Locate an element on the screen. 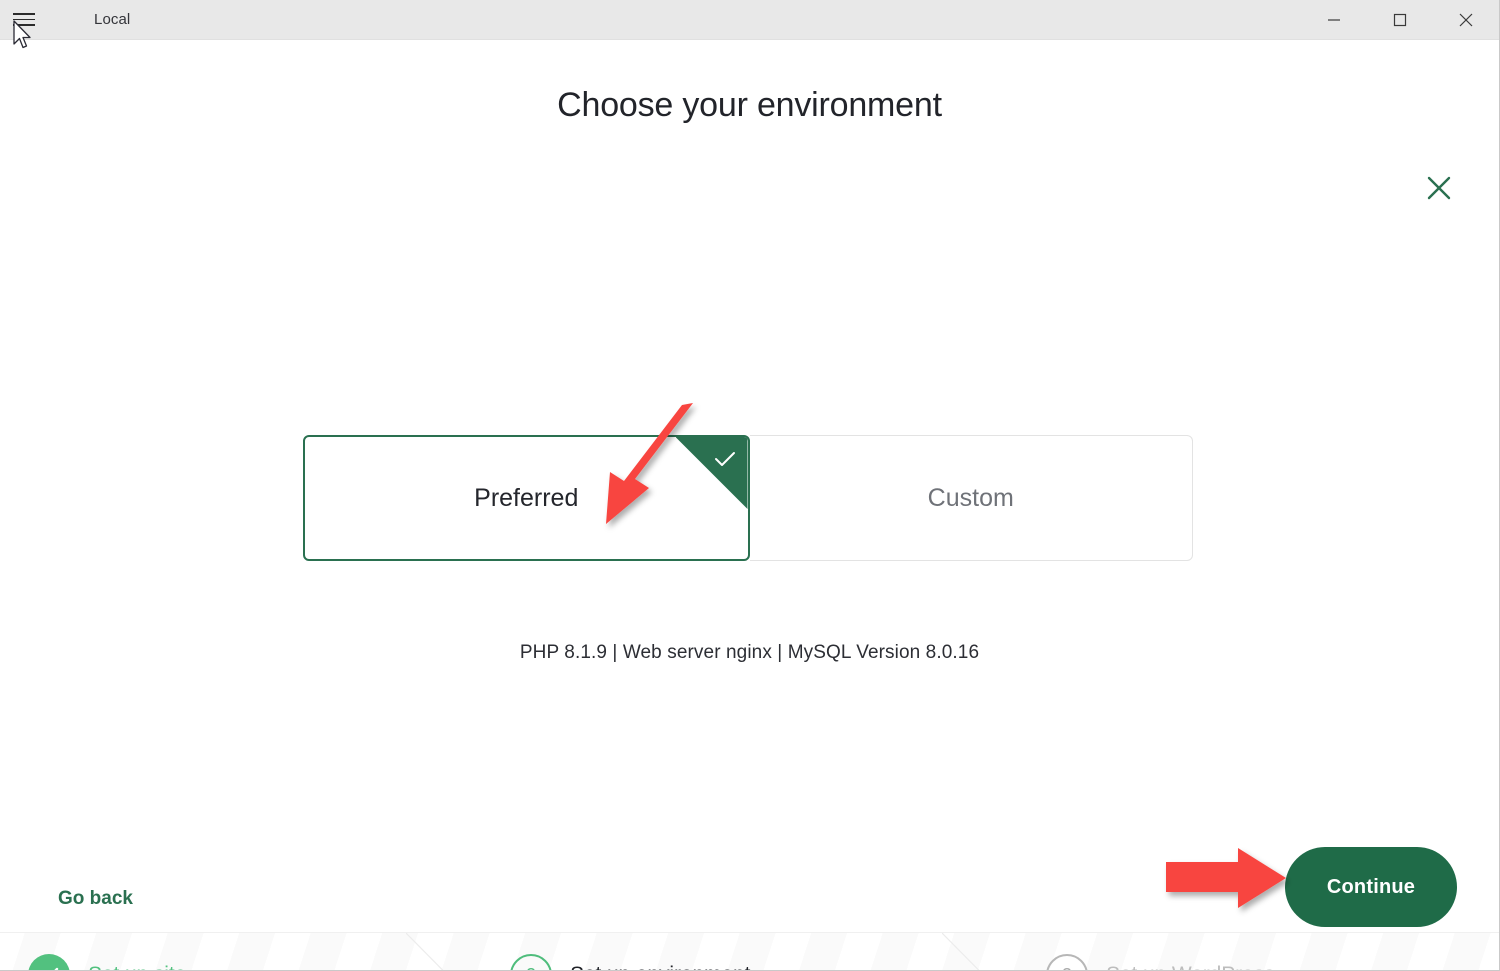 The width and height of the screenshot is (1500, 971). hamburger-menu-icon is located at coordinates (23, 20).